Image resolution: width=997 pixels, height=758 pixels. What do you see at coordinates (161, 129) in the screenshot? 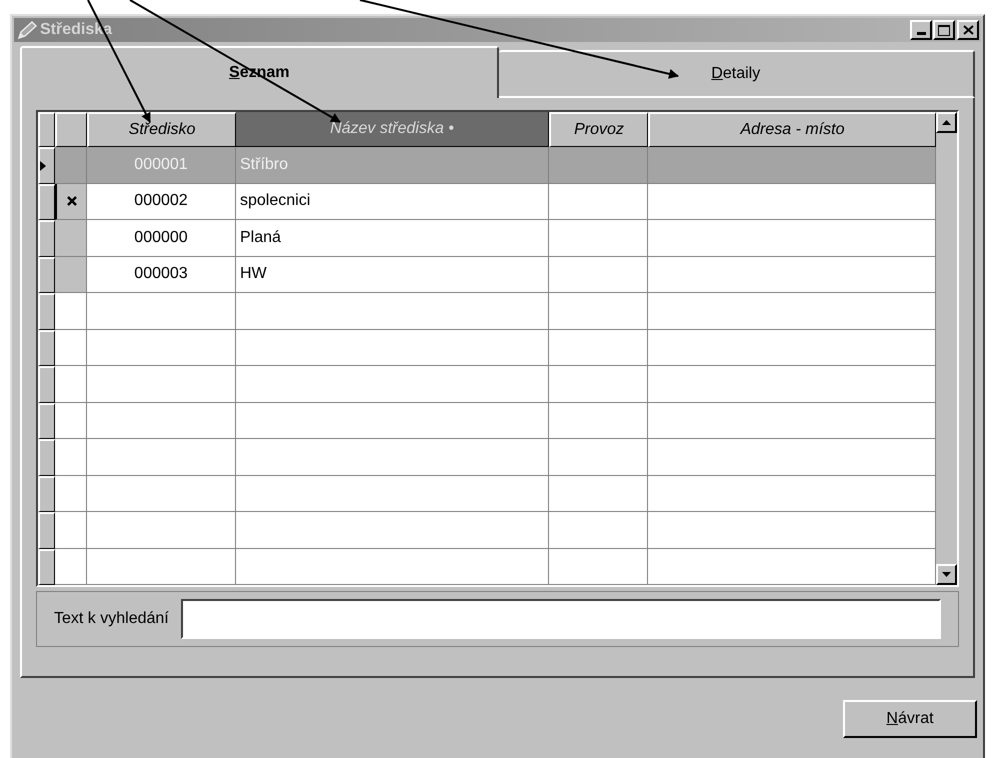
I see `column-header: Středisko` at bounding box center [161, 129].